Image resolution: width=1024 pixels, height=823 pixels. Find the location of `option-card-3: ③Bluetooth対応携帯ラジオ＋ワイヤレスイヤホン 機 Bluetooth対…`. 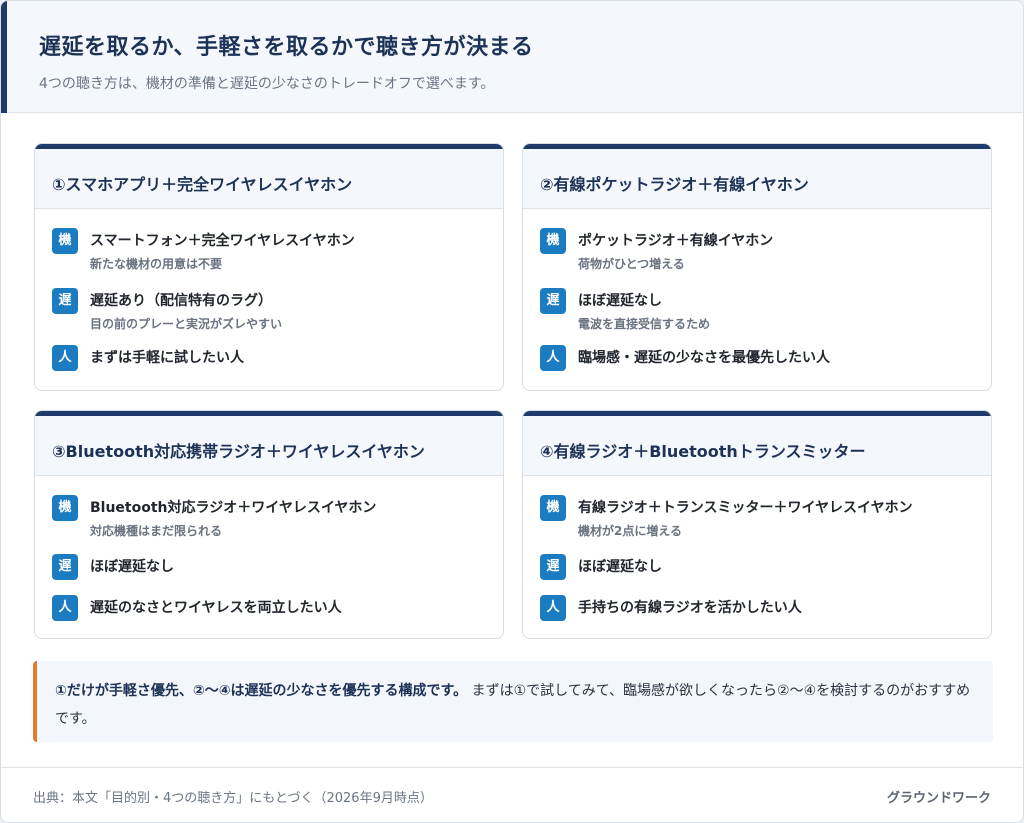

option-card-3: ③Bluetooth対応携帯ラジオ＋ワイヤレスイヤホン 機 Bluetooth対… is located at coordinates (269, 524).